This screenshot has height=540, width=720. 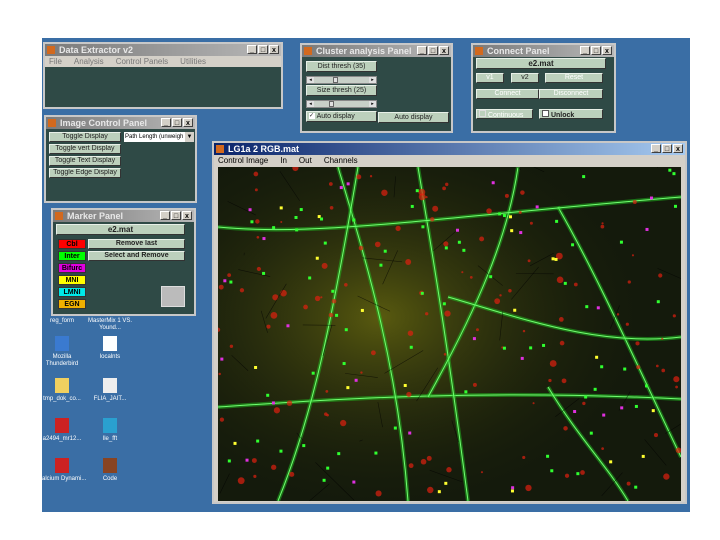 I want to click on marker-bifurc-button: Bifurc, so click(x=72, y=268).